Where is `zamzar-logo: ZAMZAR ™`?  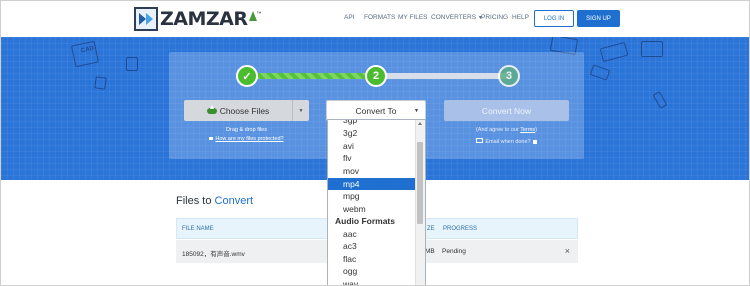 zamzar-logo: ZAMZAR ™ is located at coordinates (198, 19).